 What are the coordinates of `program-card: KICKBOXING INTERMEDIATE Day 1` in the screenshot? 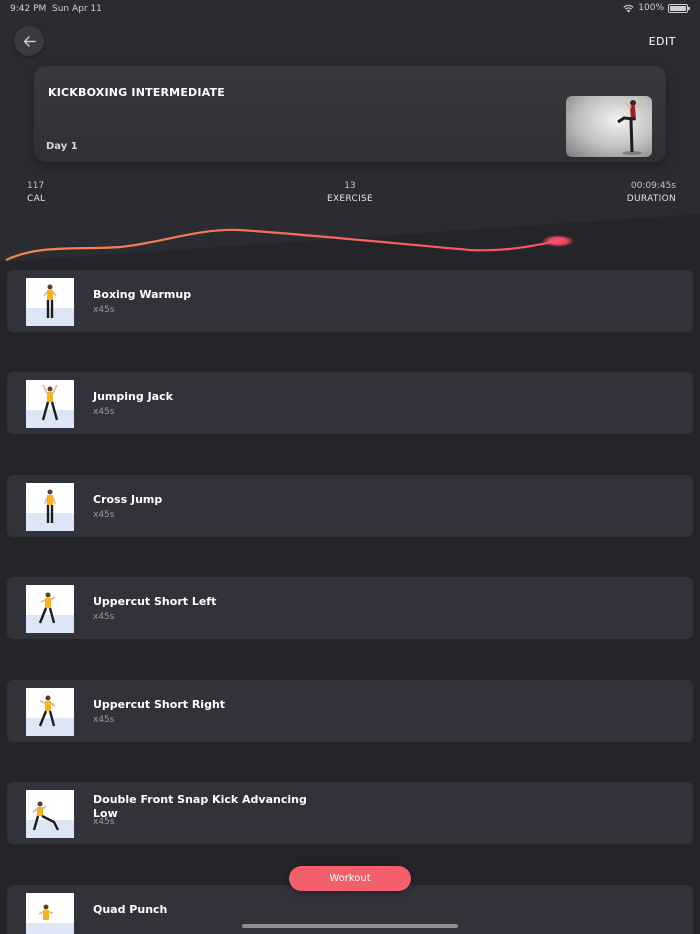 It's located at (350, 114).